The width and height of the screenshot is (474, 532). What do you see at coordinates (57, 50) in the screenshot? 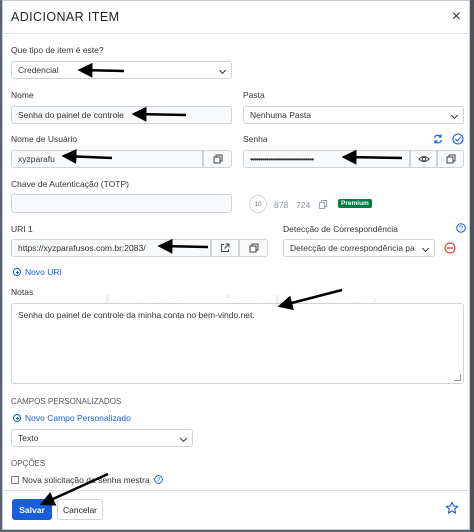
I see `type-label: Que tipo de item é este?` at bounding box center [57, 50].